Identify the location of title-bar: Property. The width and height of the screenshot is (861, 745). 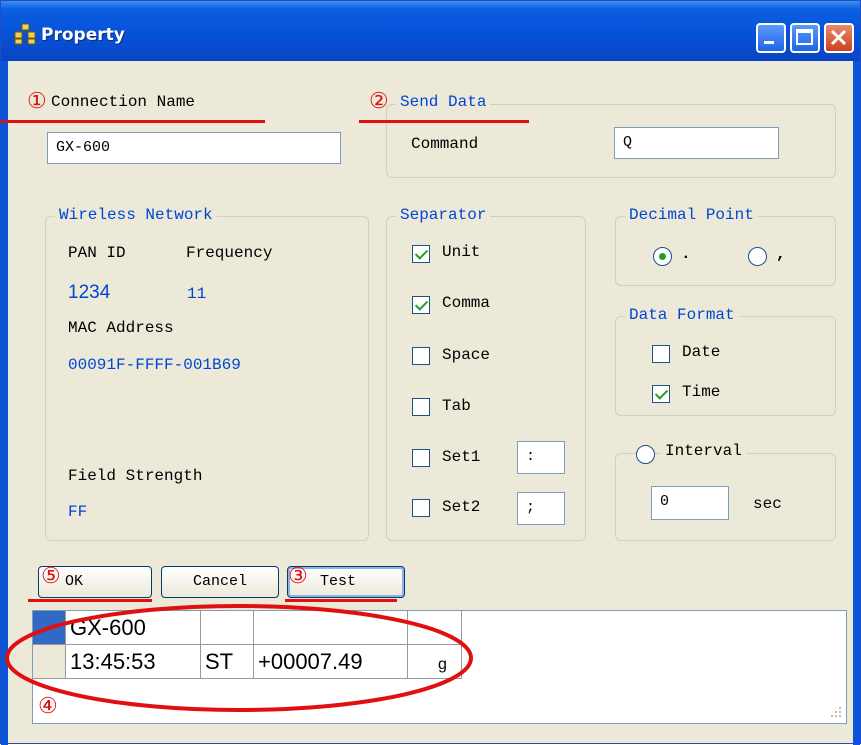
(430, 31).